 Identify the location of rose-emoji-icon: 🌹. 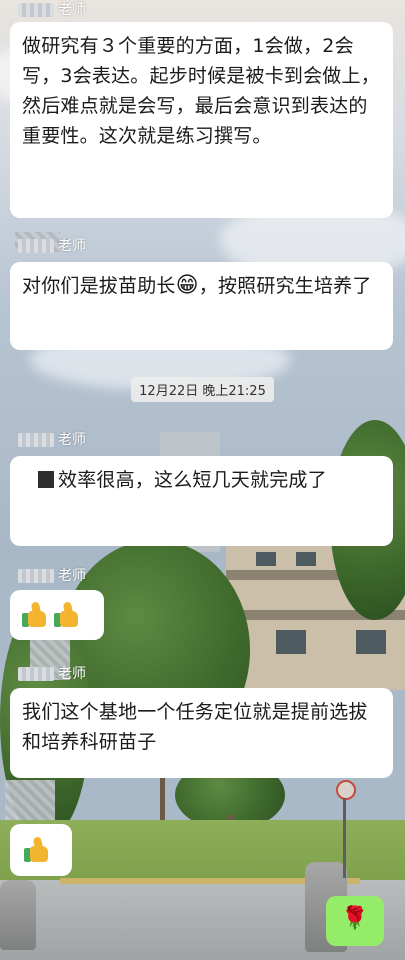
(355, 918).